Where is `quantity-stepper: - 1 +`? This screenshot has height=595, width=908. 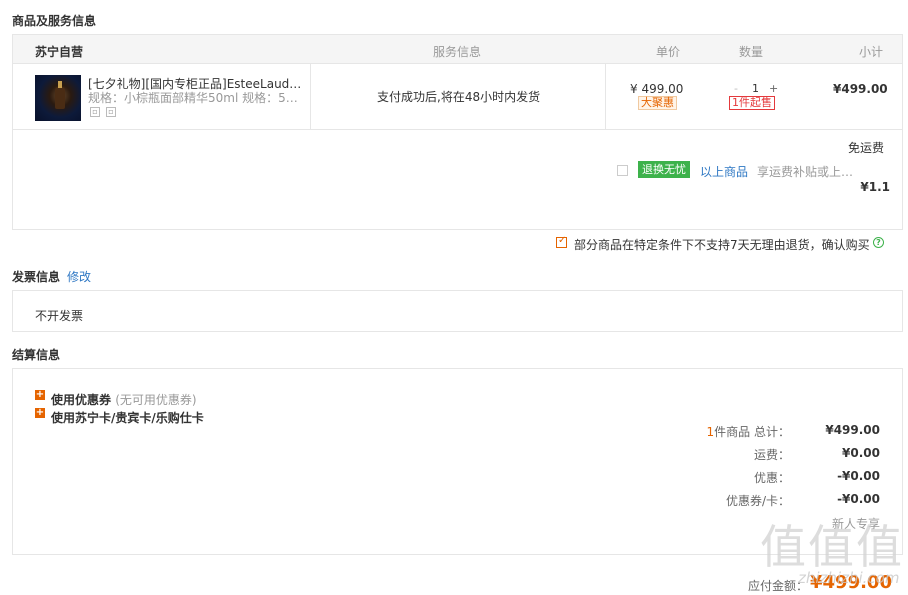
quantity-stepper: - 1 + is located at coordinates (756, 89).